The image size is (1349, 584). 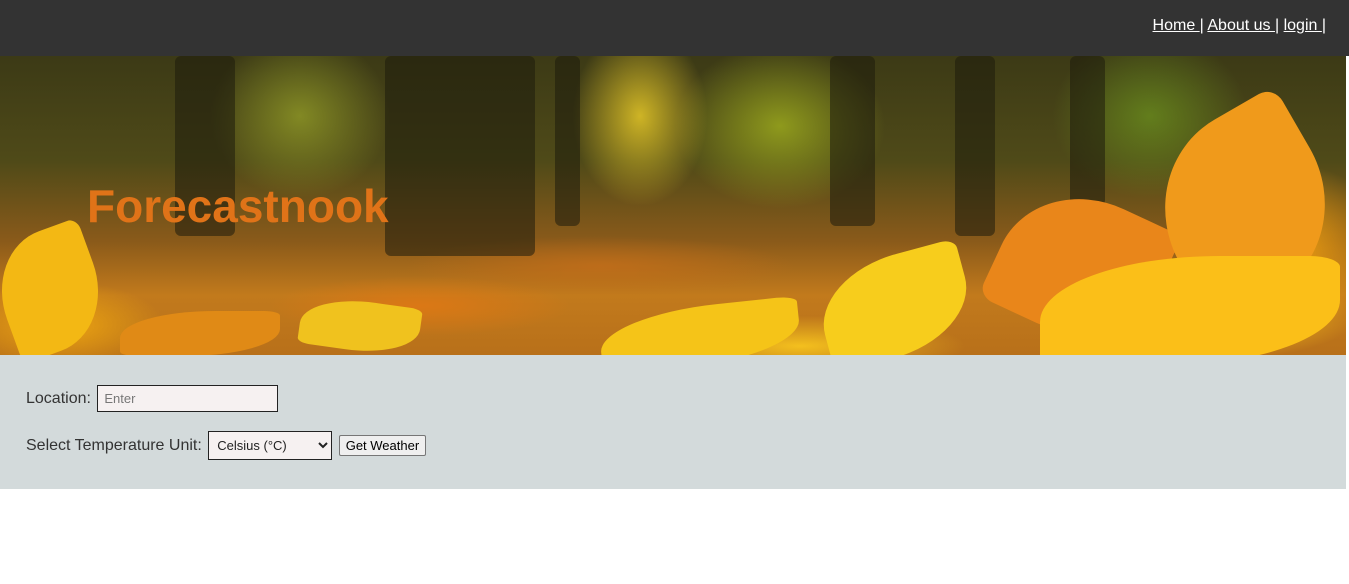 I want to click on get-weather-button: Get Weather, so click(x=382, y=445).